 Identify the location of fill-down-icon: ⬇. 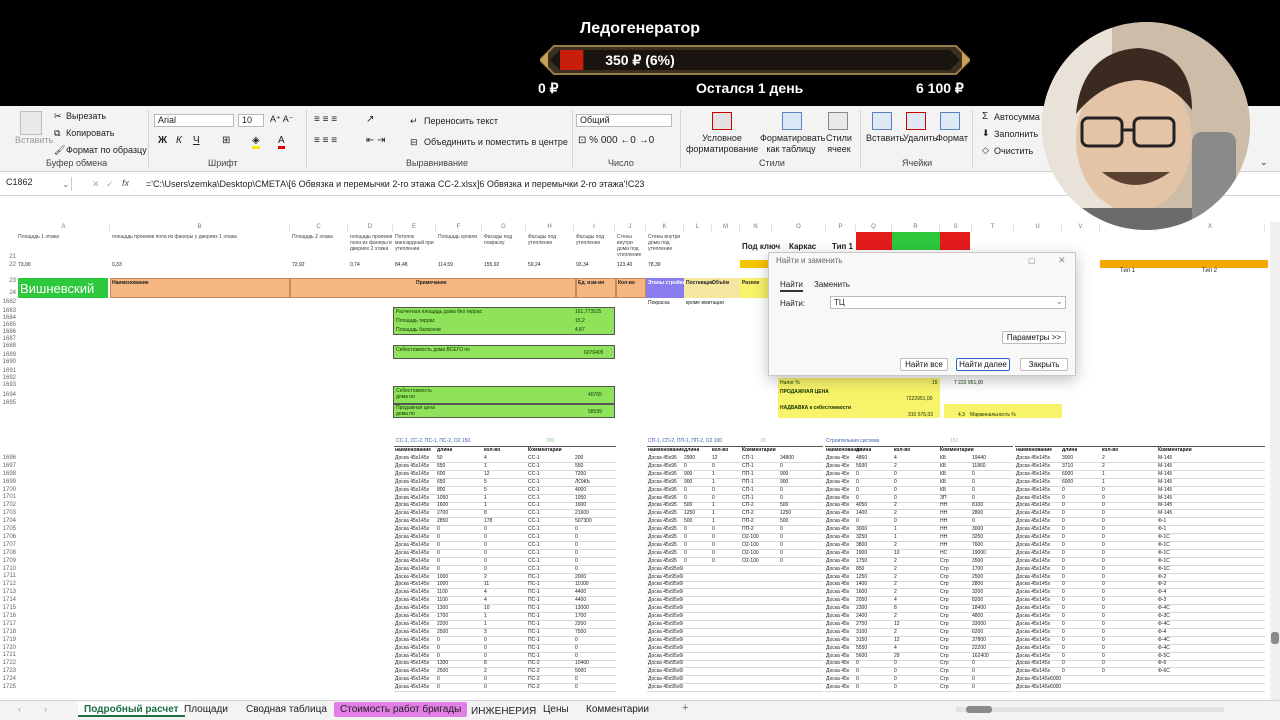
(986, 133).